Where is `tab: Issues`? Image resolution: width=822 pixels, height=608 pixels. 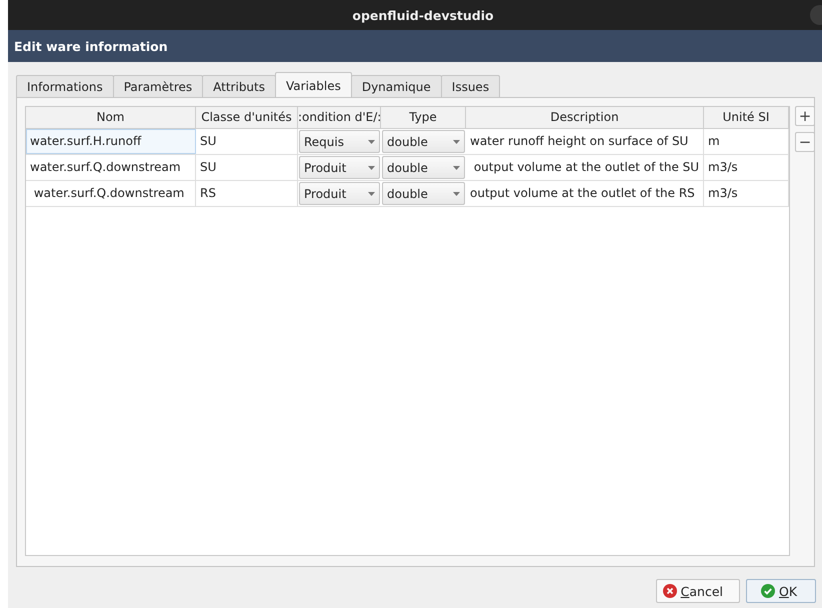 tab: Issues is located at coordinates (470, 86).